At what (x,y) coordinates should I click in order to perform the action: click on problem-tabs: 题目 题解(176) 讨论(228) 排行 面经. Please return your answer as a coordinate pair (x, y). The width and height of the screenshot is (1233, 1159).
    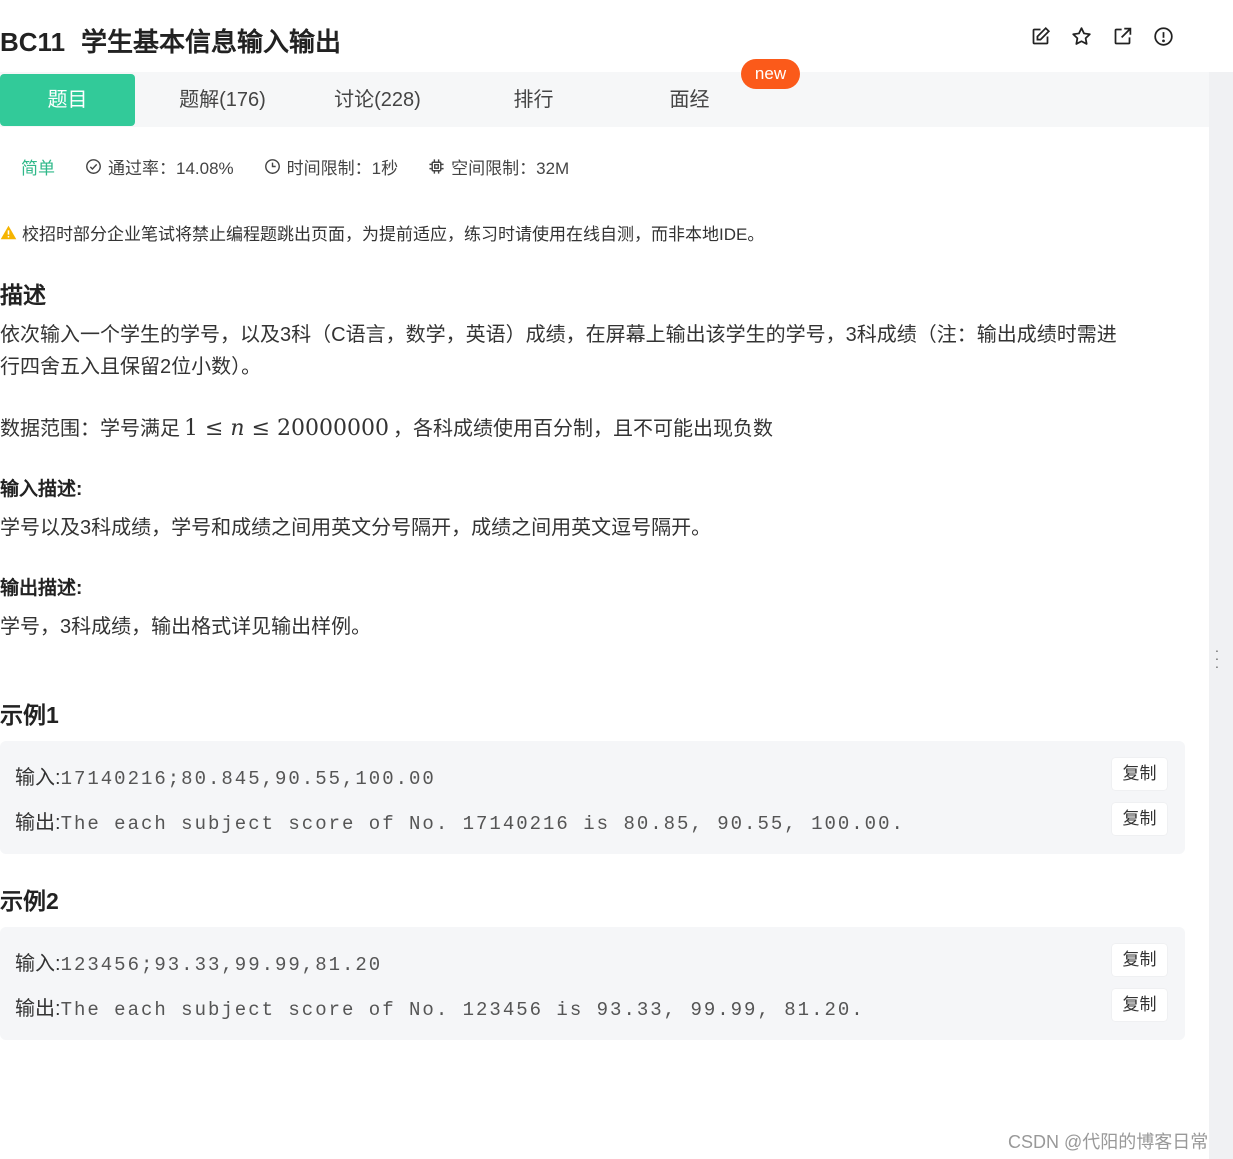
    Looking at the image, I should click on (604, 99).